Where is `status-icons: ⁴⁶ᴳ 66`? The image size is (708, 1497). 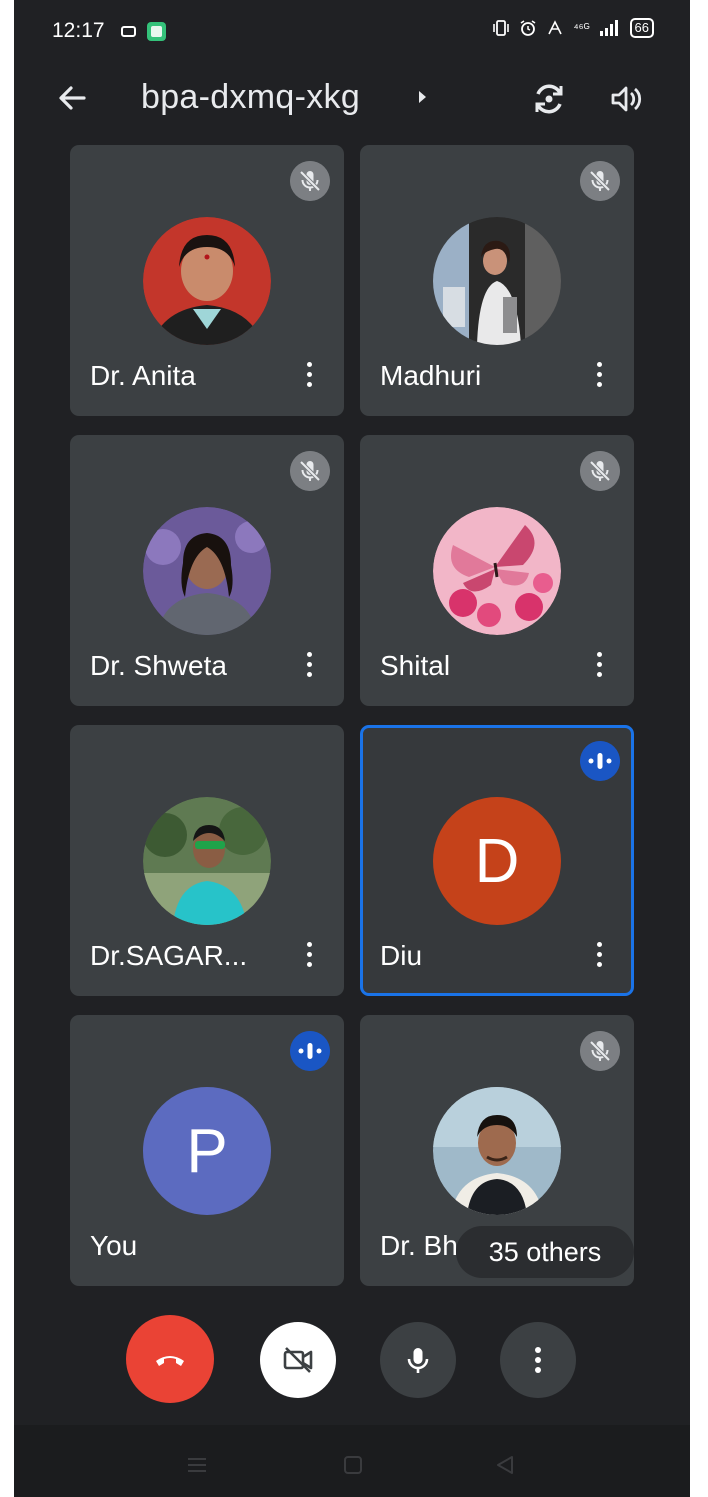
status-icons: ⁴⁶ᴳ 66 is located at coordinates (573, 28).